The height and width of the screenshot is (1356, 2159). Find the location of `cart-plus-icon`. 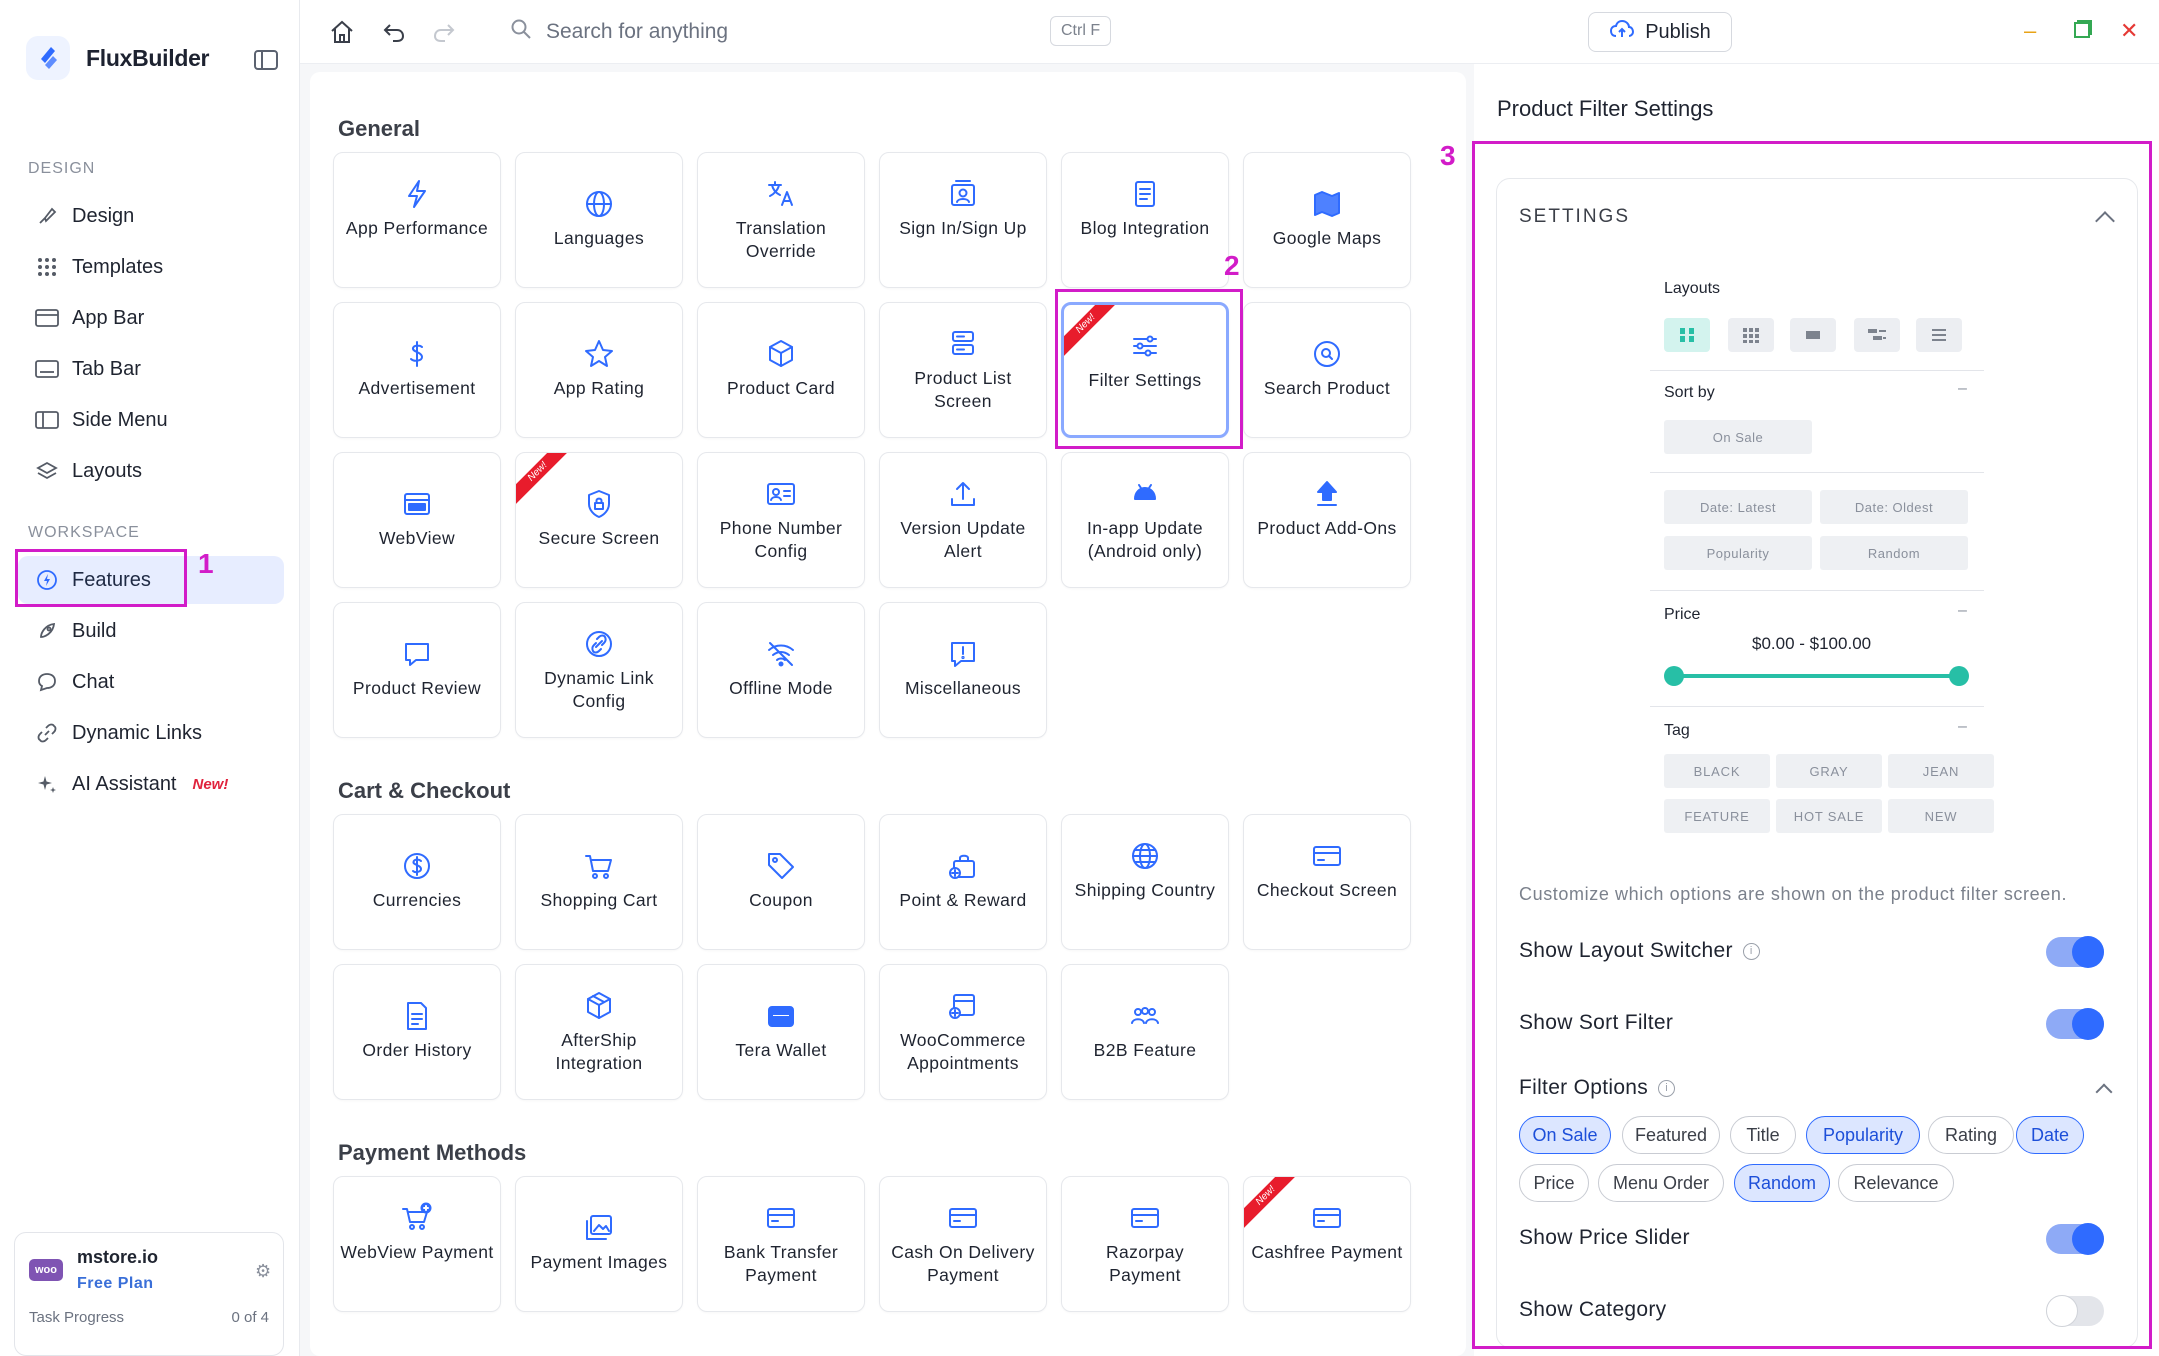

cart-plus-icon is located at coordinates (417, 1220).